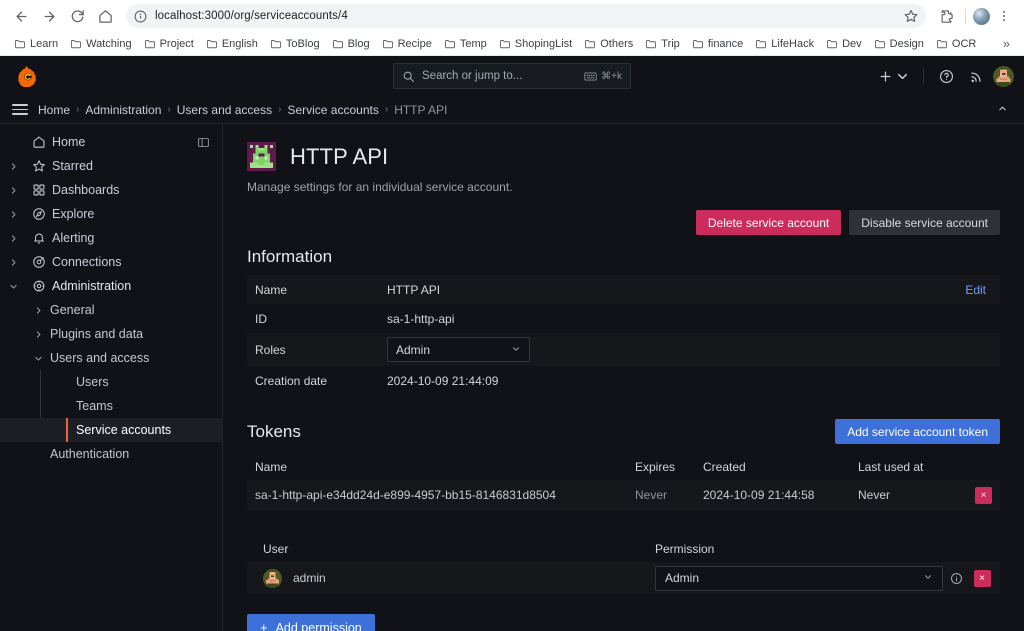 This screenshot has height=631, width=1024. Describe the element at coordinates (232, 44) in the screenshot. I see `bookmark-item: English` at that location.